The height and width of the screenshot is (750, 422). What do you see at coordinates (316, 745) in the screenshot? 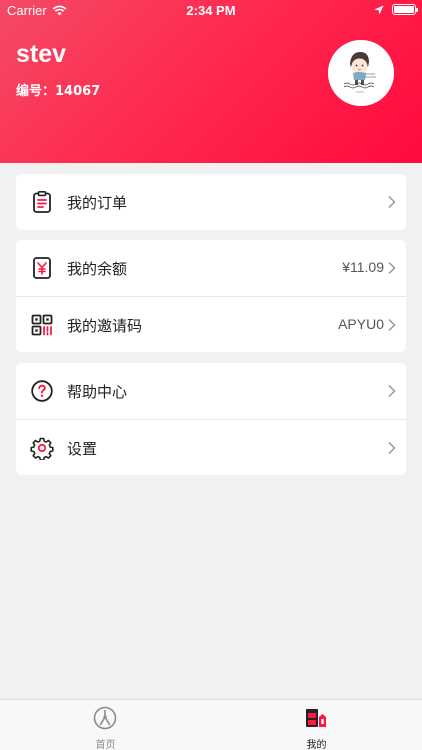
I see `tab-label-profile: 我的` at bounding box center [316, 745].